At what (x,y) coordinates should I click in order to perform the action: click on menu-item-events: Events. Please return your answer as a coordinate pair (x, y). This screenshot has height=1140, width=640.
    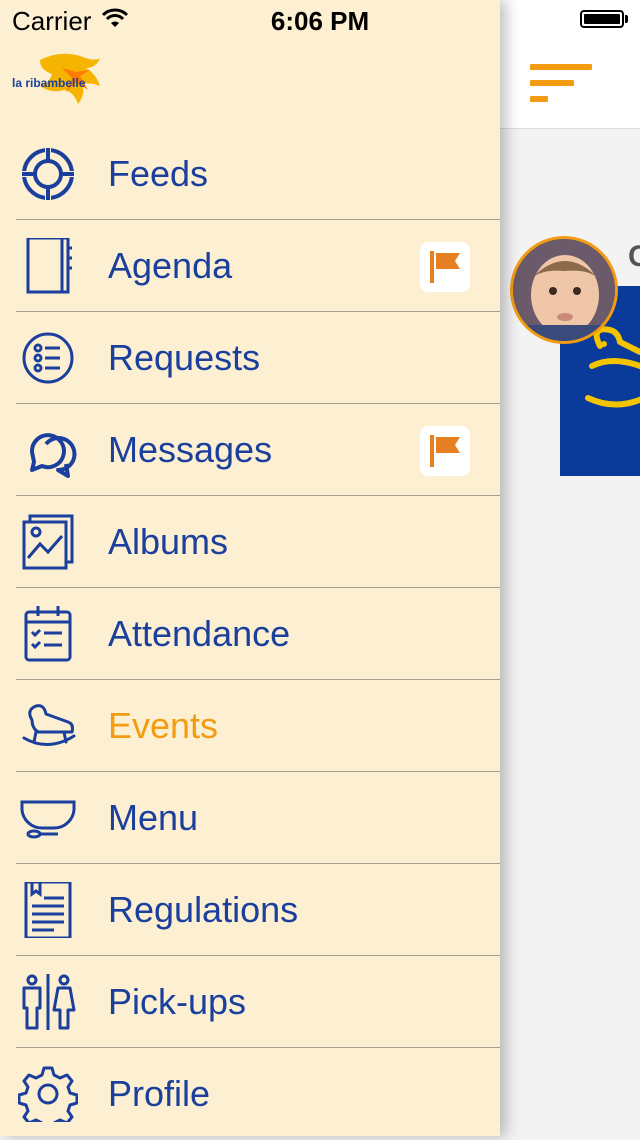
    Looking at the image, I should click on (250, 726).